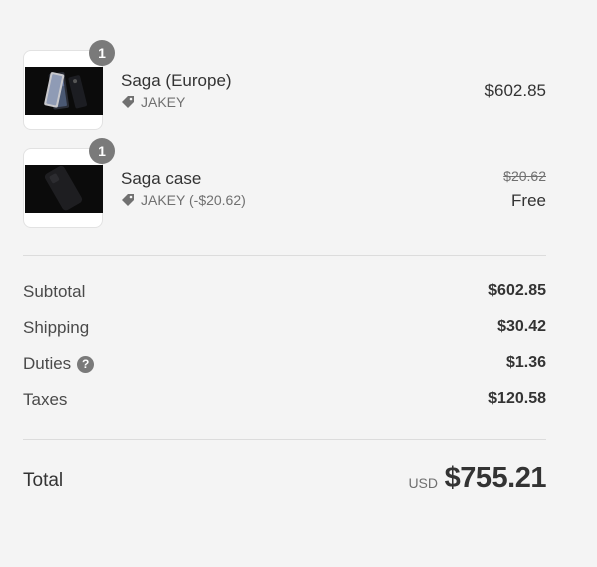 This screenshot has width=597, height=567. I want to click on currency-code: USD, so click(423, 483).